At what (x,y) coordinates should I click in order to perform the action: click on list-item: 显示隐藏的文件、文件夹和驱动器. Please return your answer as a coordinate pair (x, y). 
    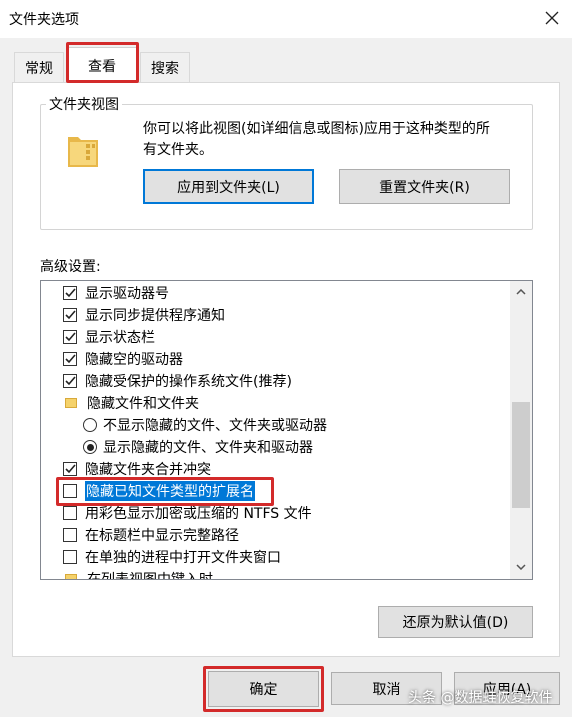
    Looking at the image, I should click on (198, 447).